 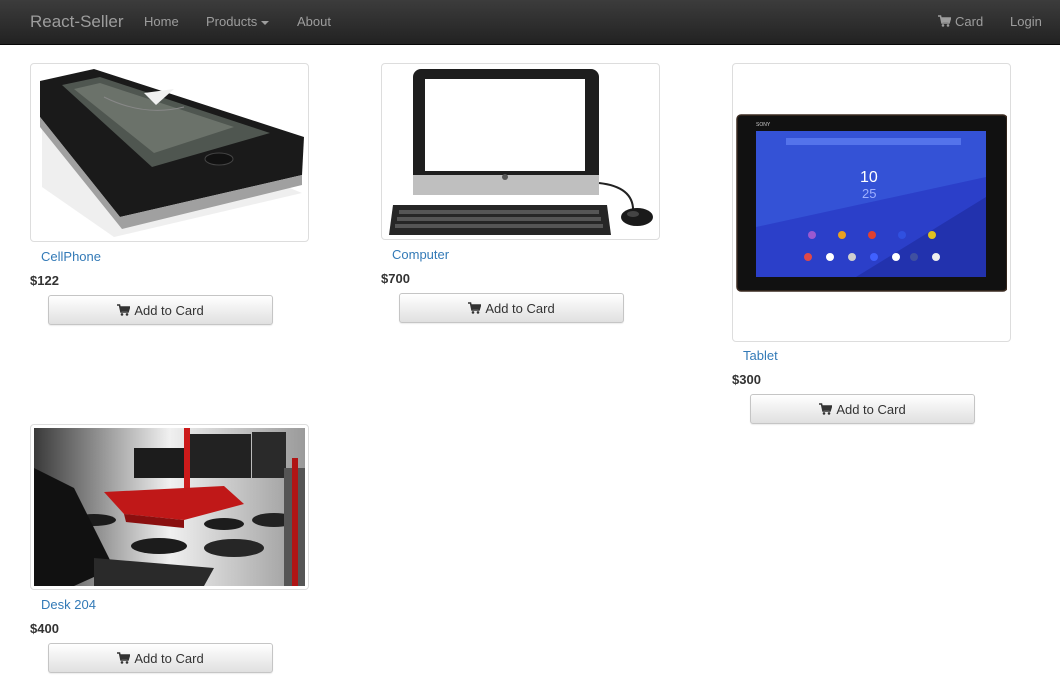 I want to click on product-thumbnail: SONY 10 25, so click(x=871, y=202).